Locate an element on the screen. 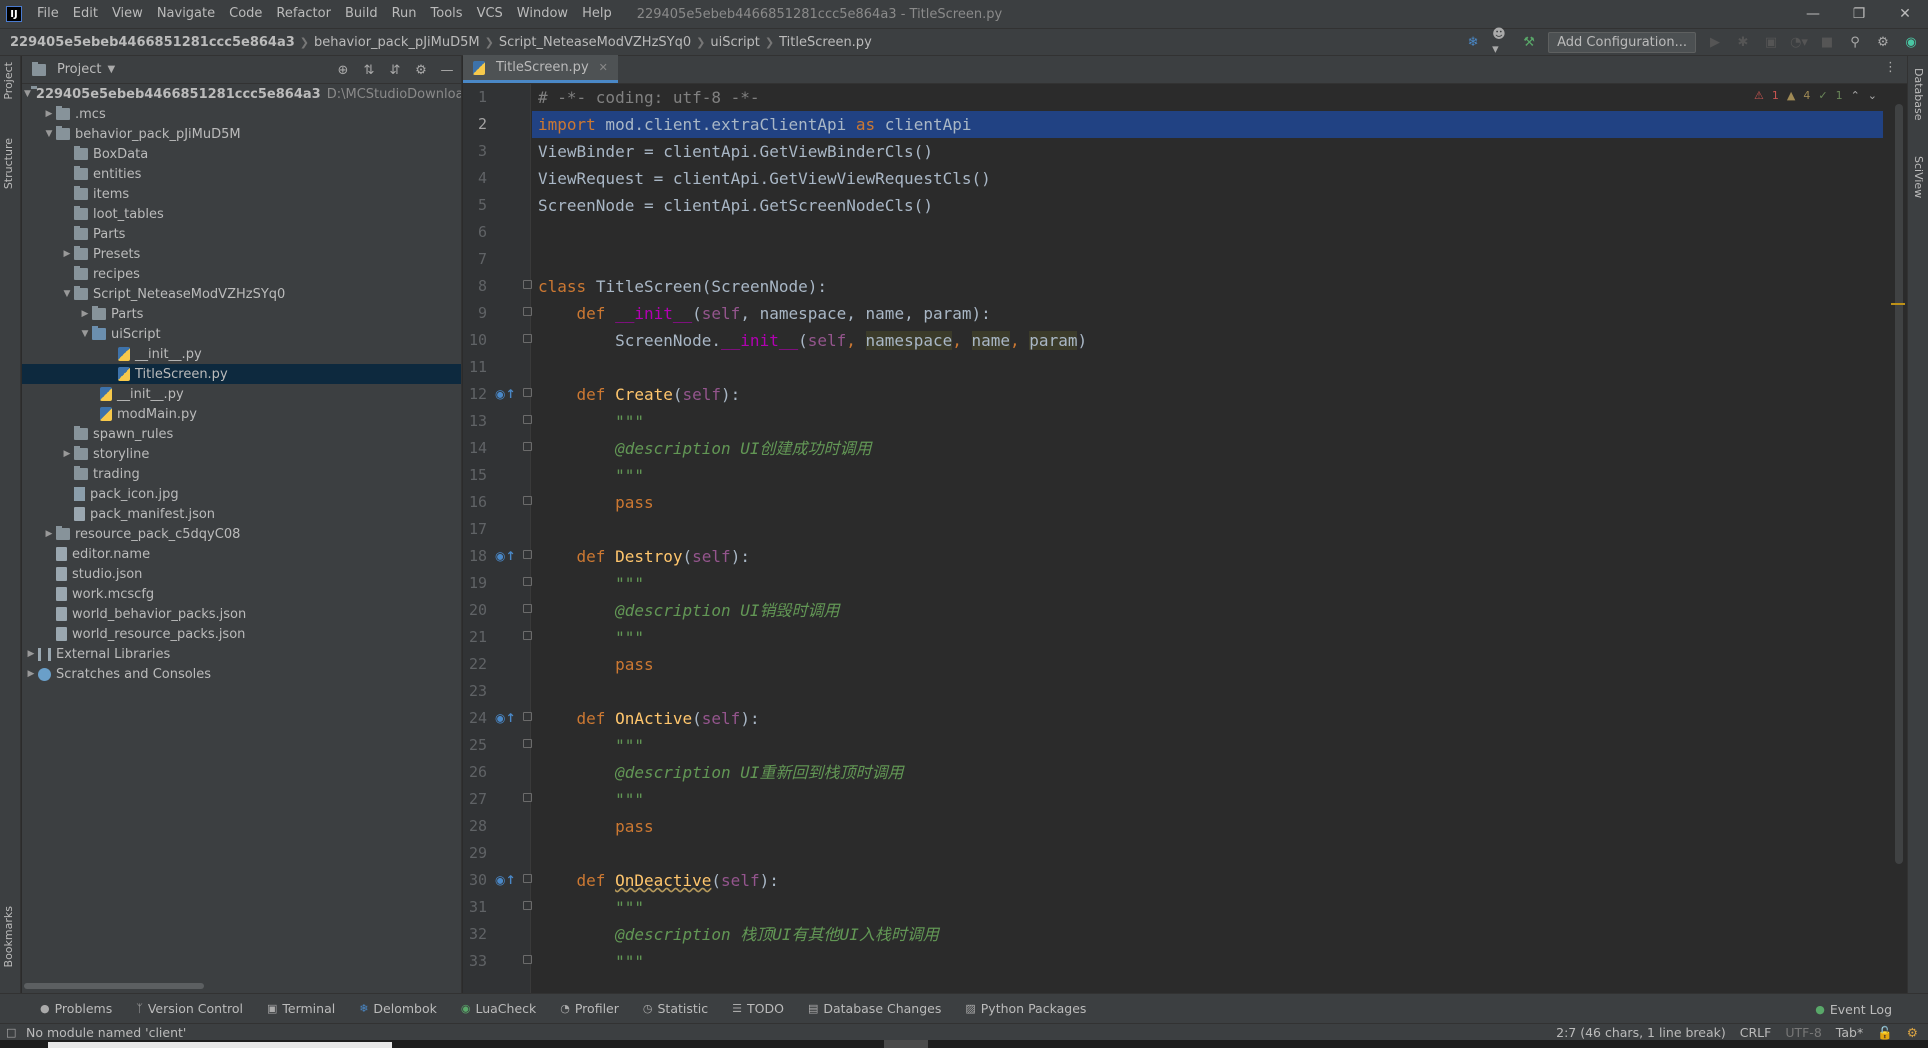 The image size is (1928, 1048). tool-tab-python-packages: ▨ Python Packages is located at coordinates (1025, 1009).